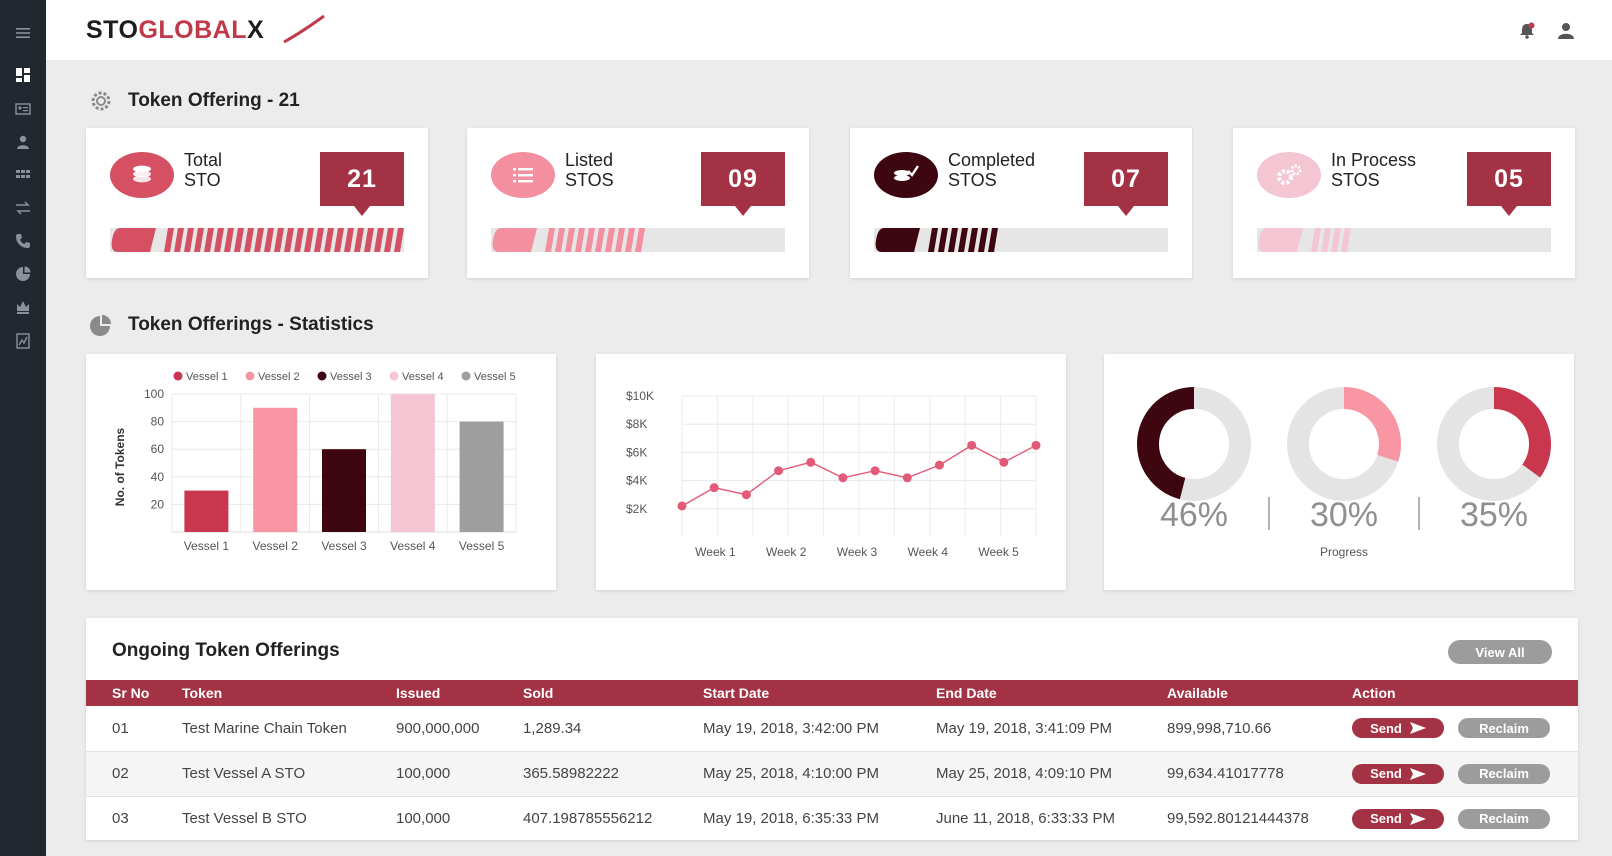  What do you see at coordinates (1021, 203) in the screenshot?
I see `stat-card-completed: Completed STOS 07` at bounding box center [1021, 203].